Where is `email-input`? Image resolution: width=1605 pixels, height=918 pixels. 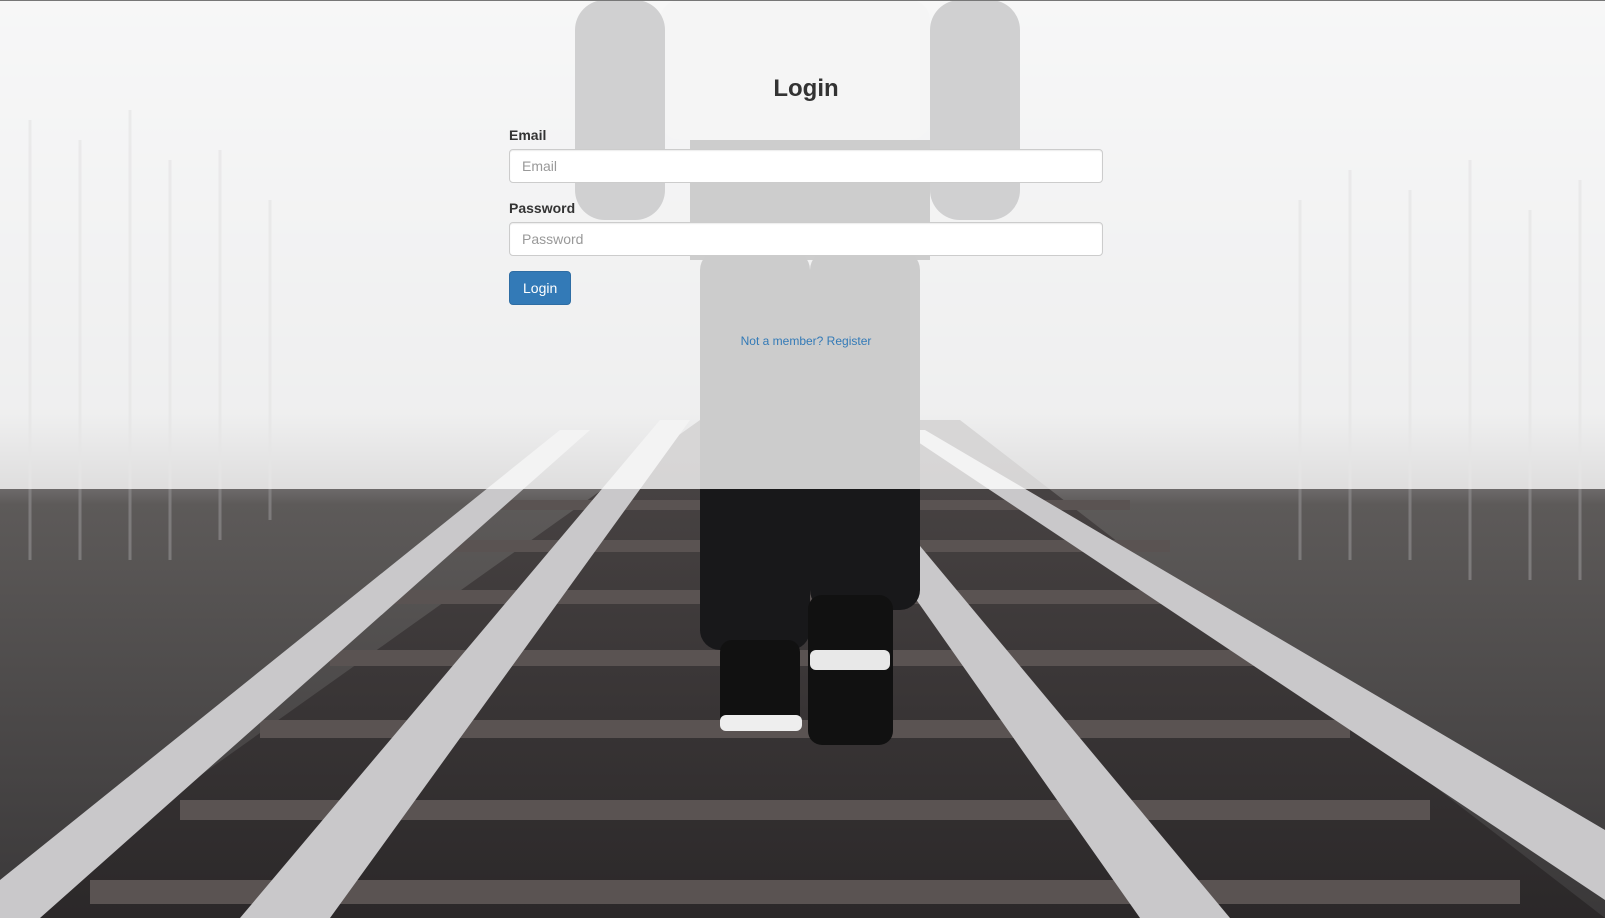 email-input is located at coordinates (806, 166).